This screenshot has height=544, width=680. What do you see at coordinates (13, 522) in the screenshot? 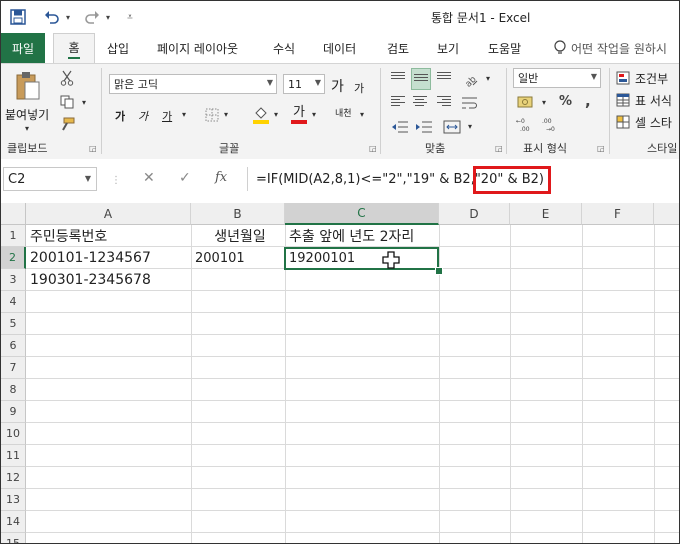
I see `row-header-14: 14` at bounding box center [13, 522].